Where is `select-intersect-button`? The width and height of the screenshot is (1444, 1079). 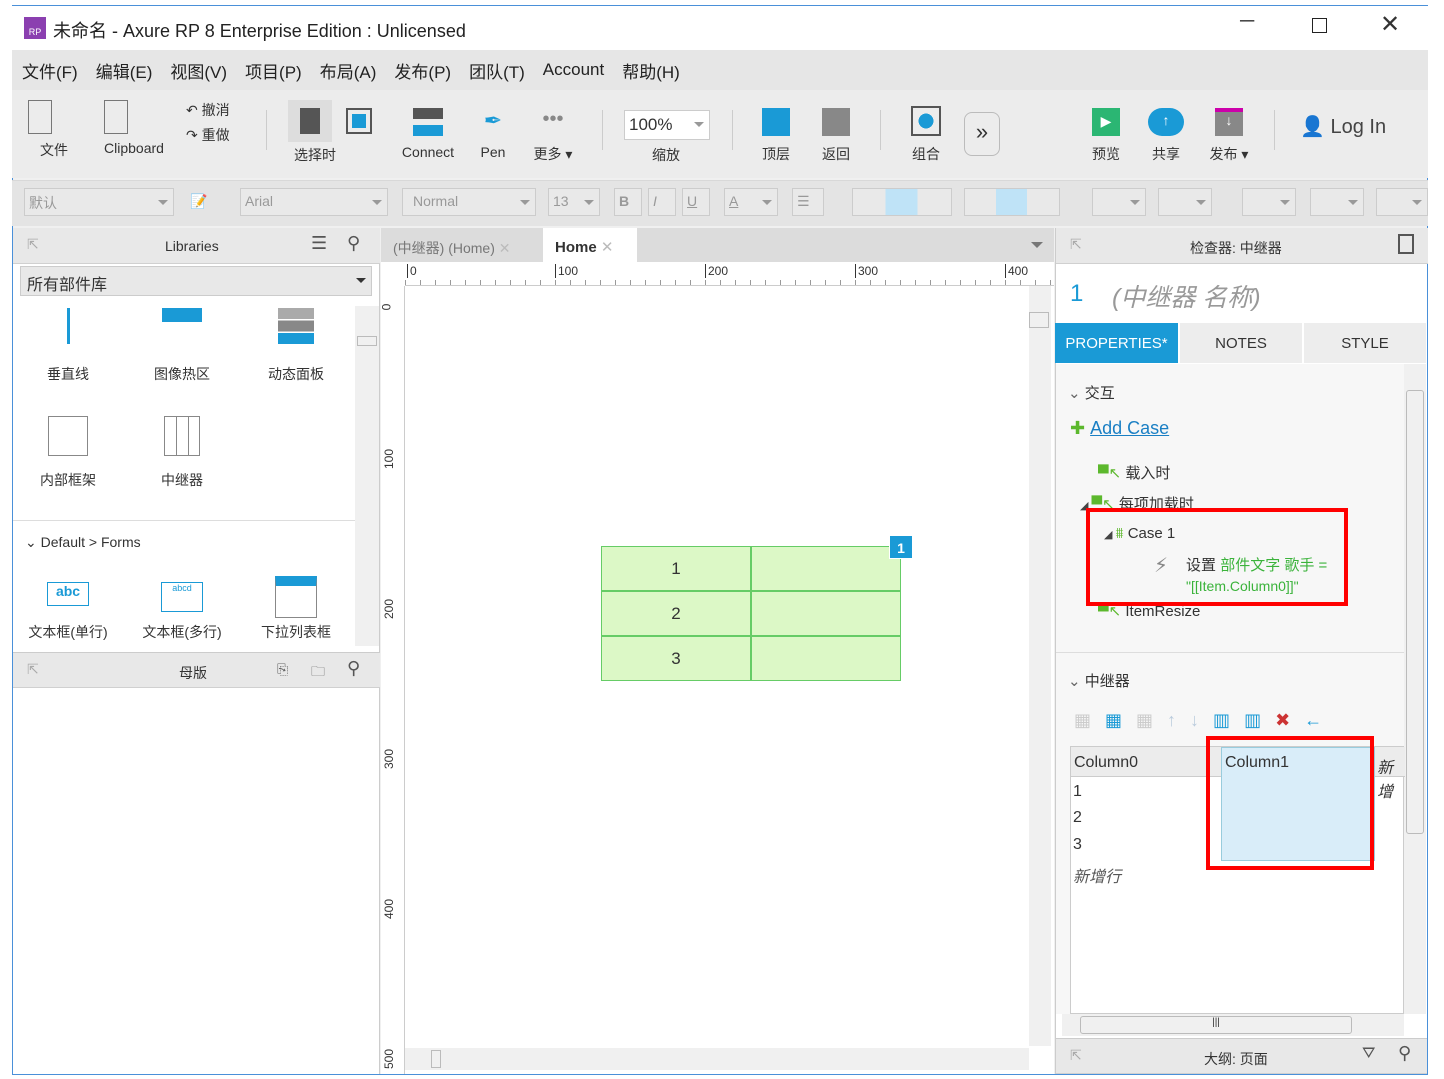
select-intersect-button is located at coordinates (310, 121).